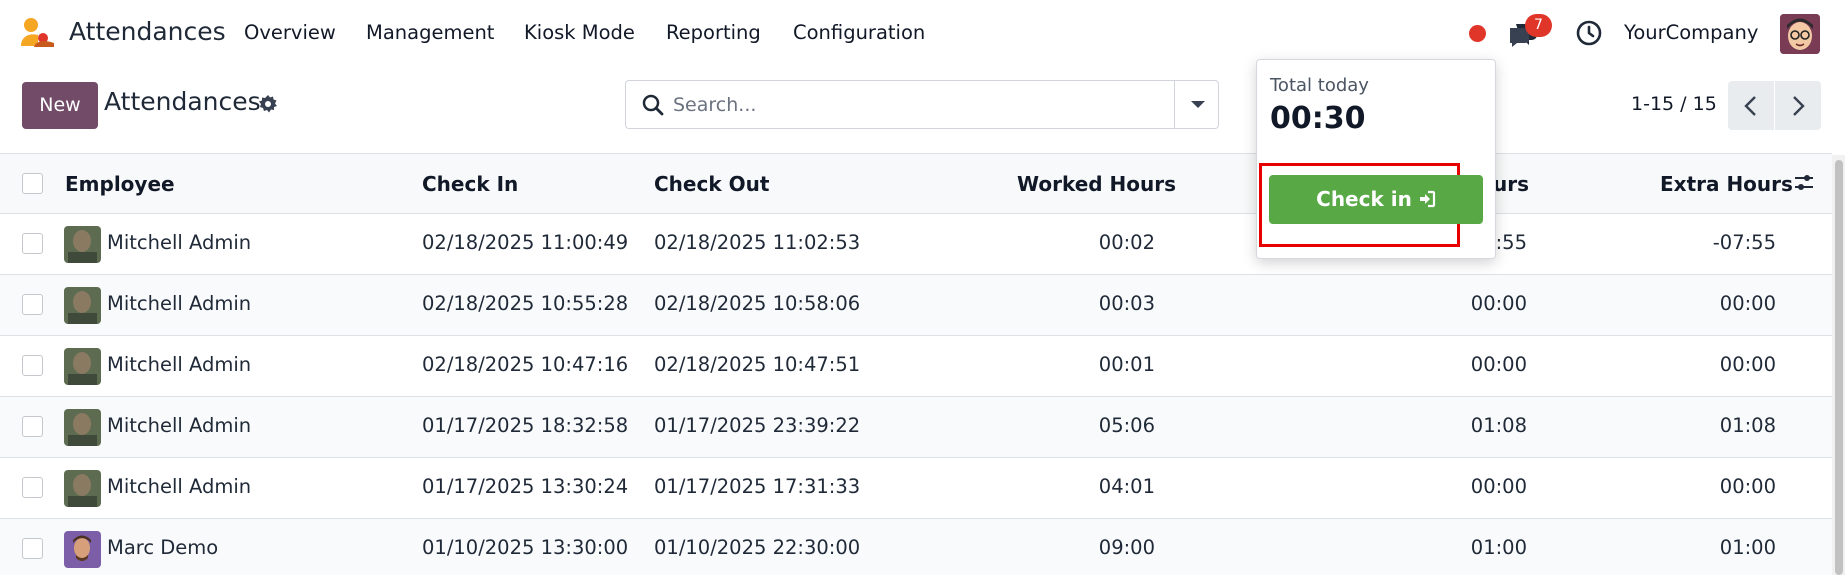  I want to click on column-employee: Employee, so click(120, 184).